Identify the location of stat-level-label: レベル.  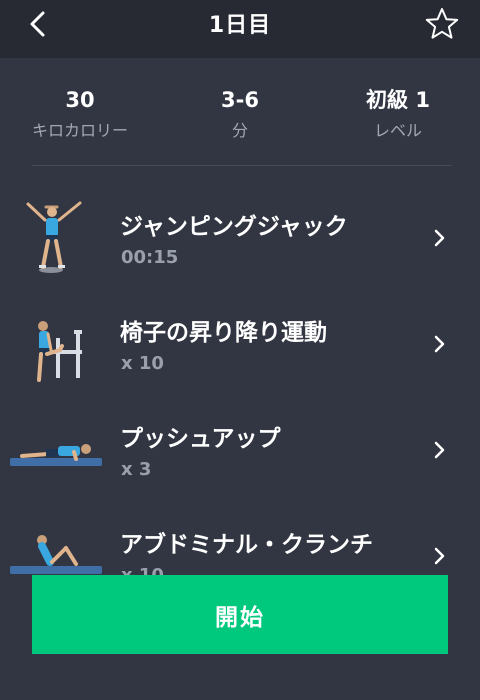
(397, 130).